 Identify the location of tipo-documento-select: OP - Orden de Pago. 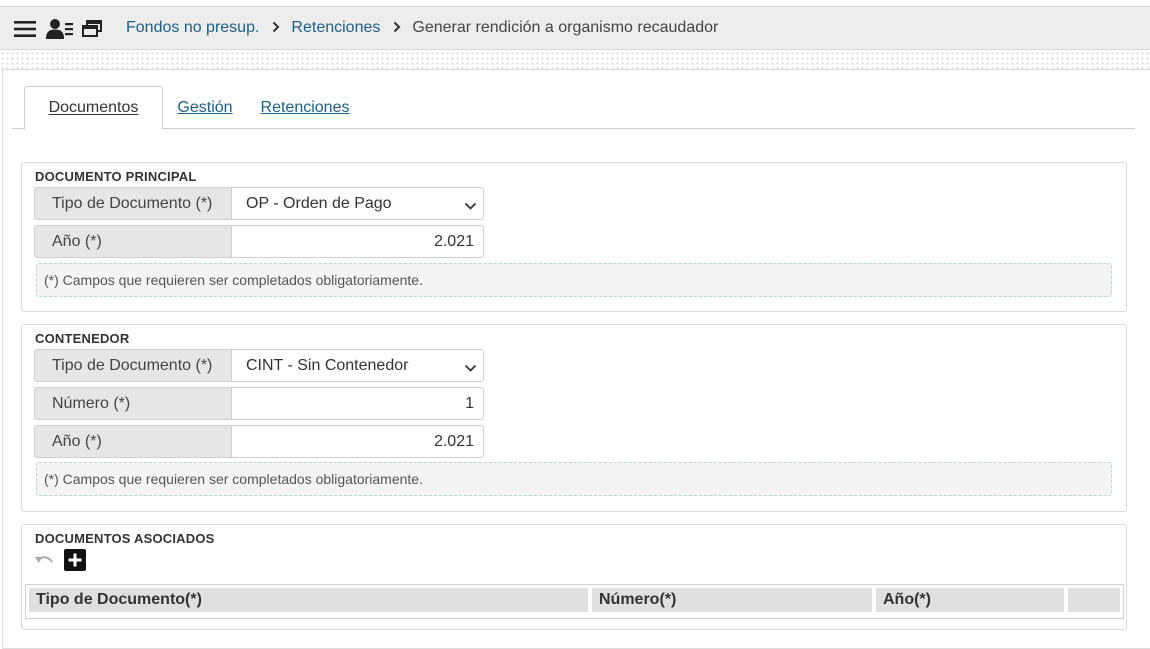
(358, 203).